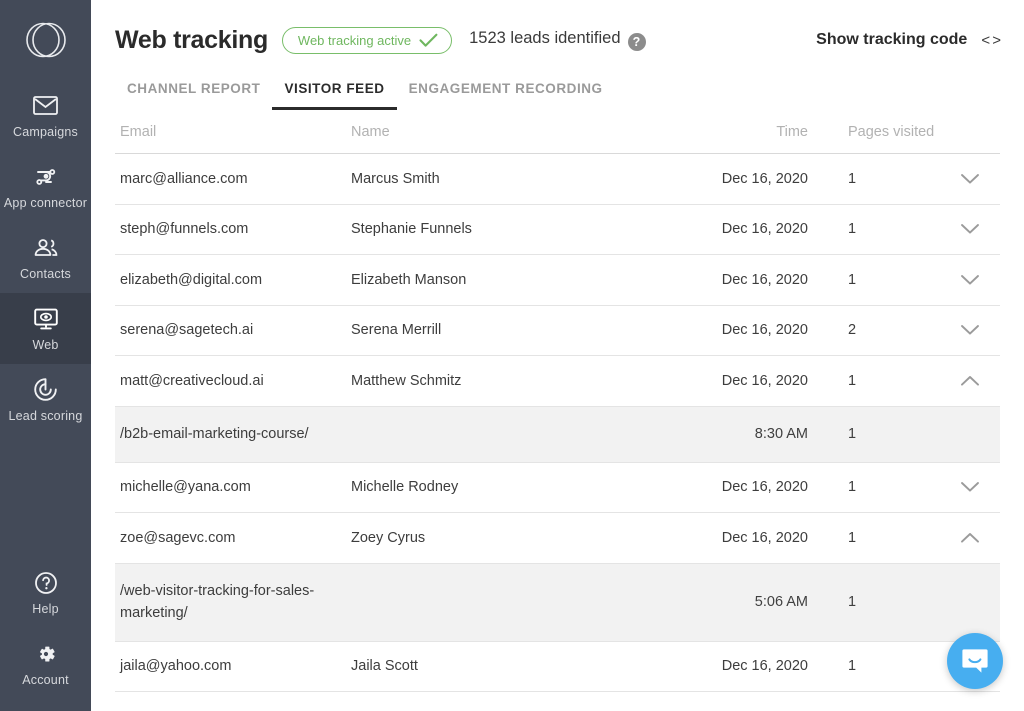 The width and height of the screenshot is (1024, 711). I want to click on chat-widget-button, so click(975, 661).